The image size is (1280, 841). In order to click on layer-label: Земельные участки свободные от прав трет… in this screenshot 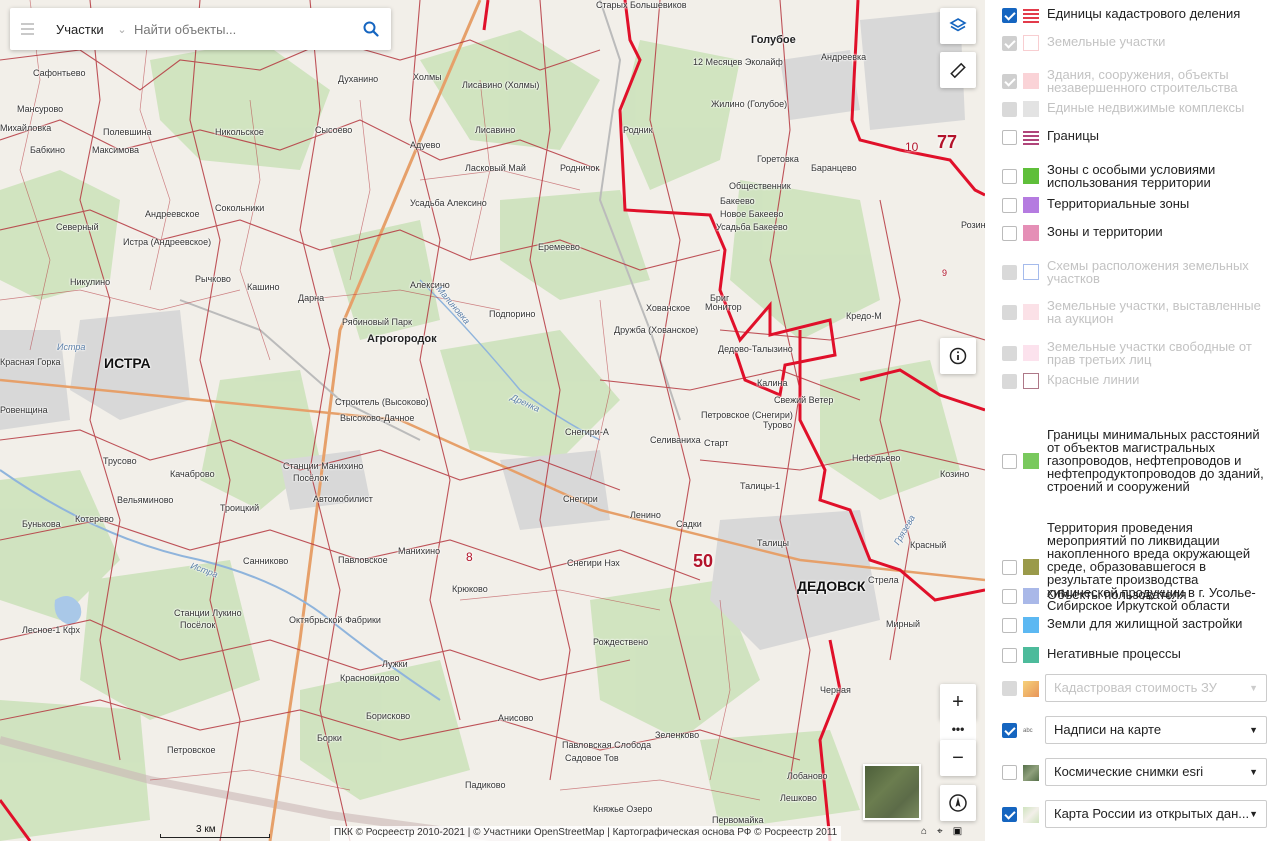, I will do `click(1149, 353)`.